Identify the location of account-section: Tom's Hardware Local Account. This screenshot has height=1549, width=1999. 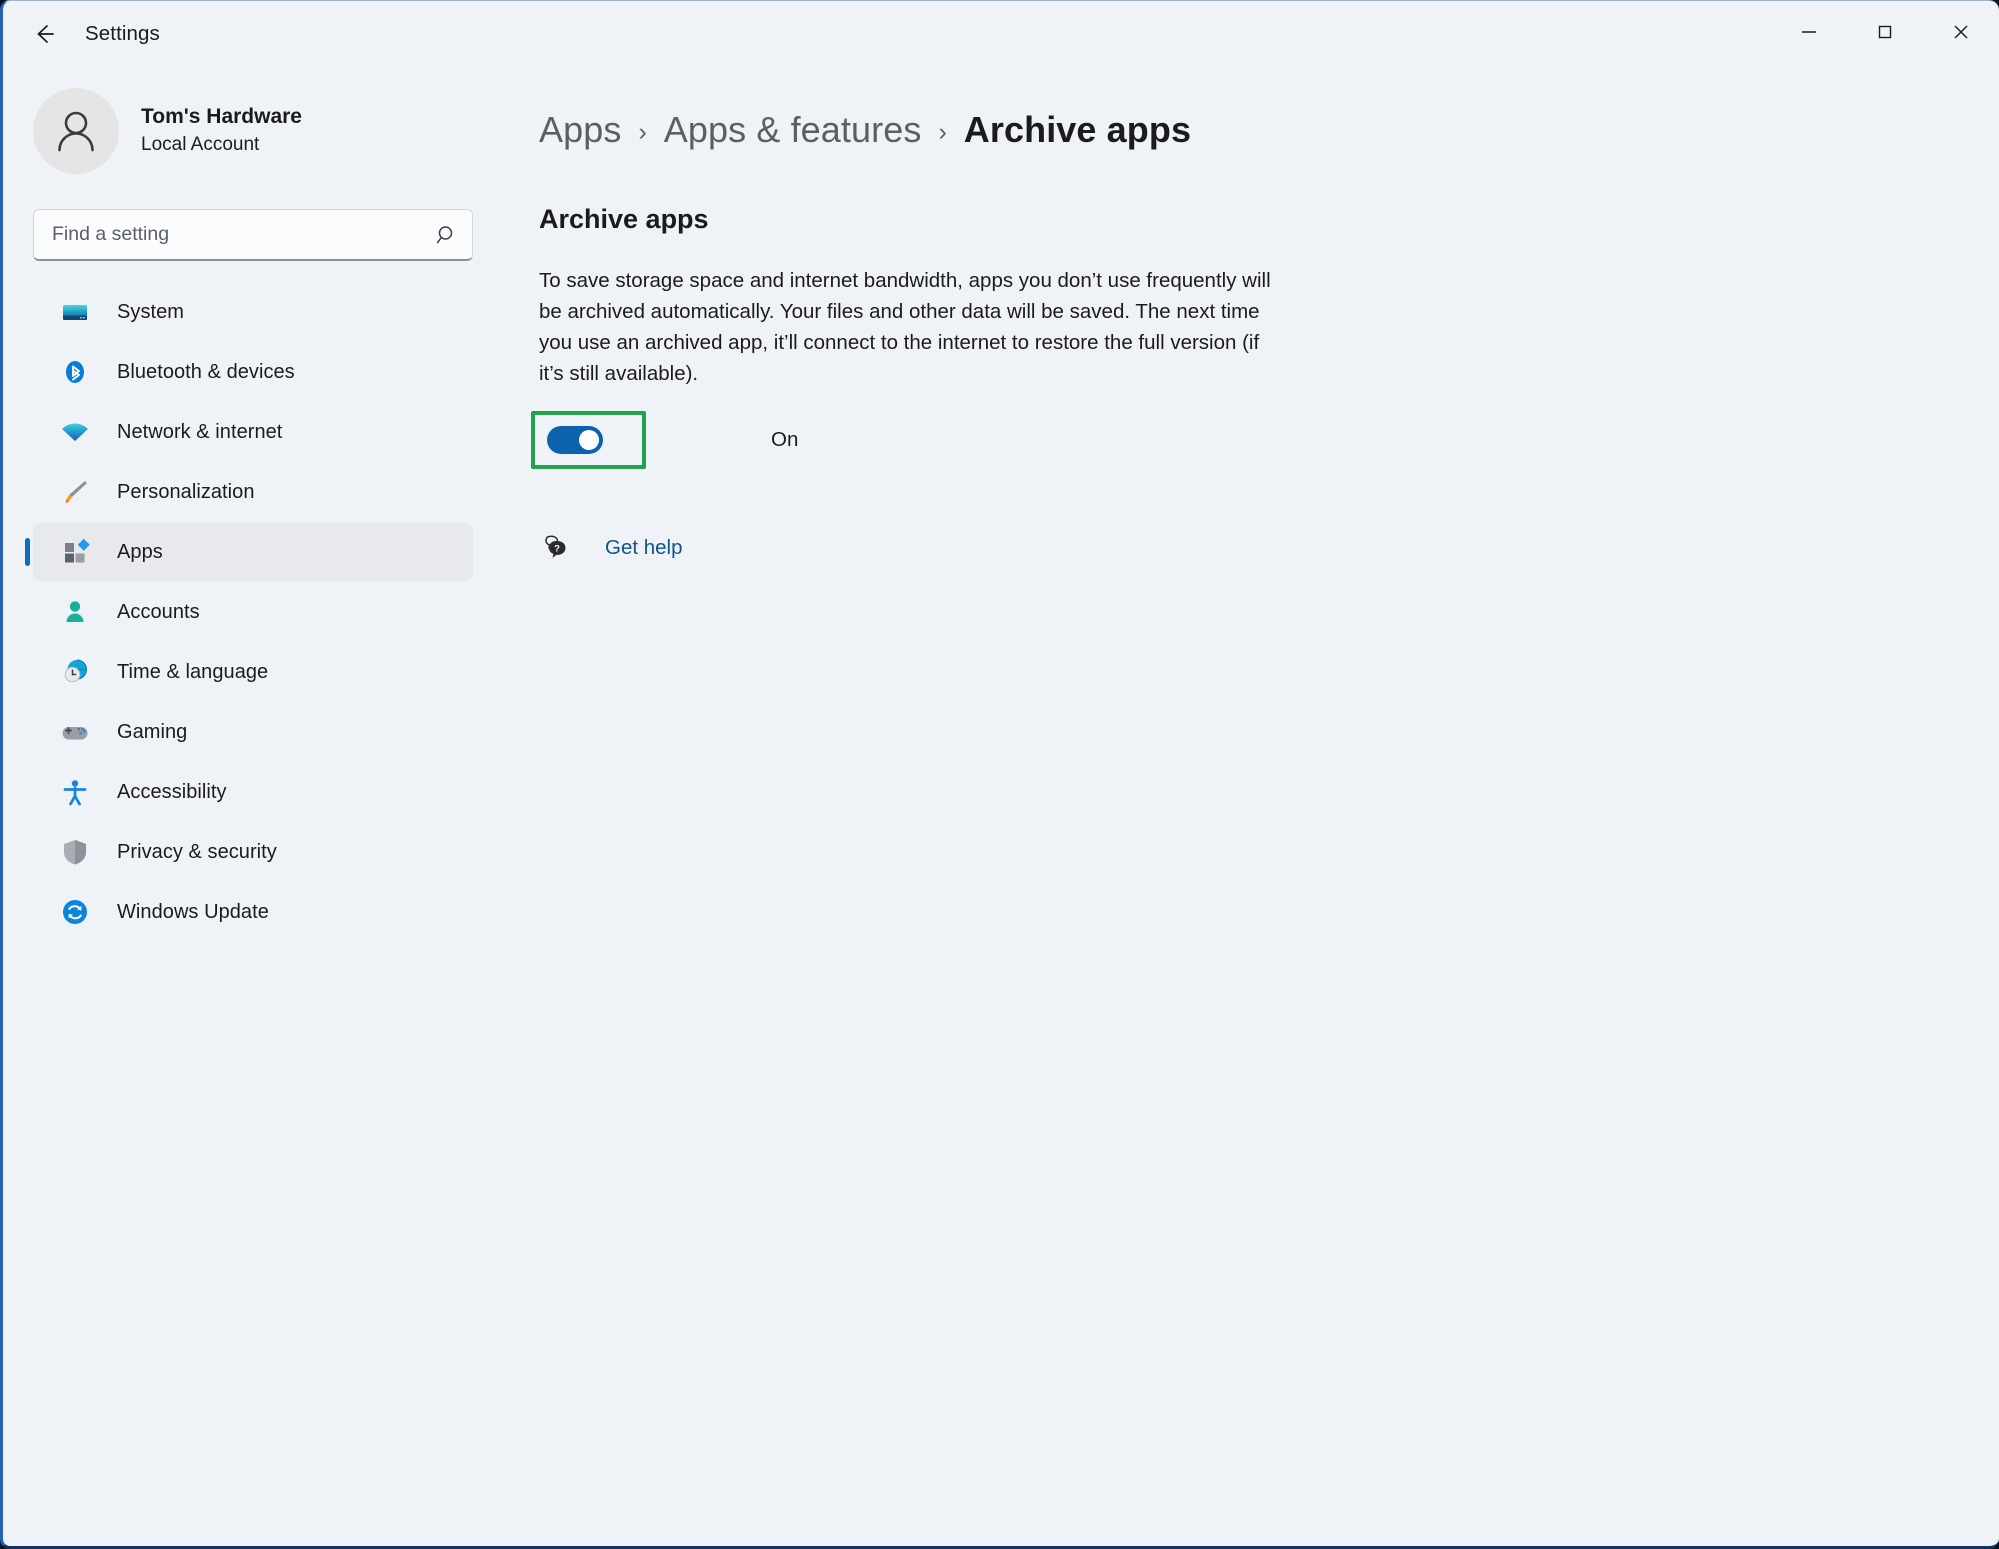
(268, 131).